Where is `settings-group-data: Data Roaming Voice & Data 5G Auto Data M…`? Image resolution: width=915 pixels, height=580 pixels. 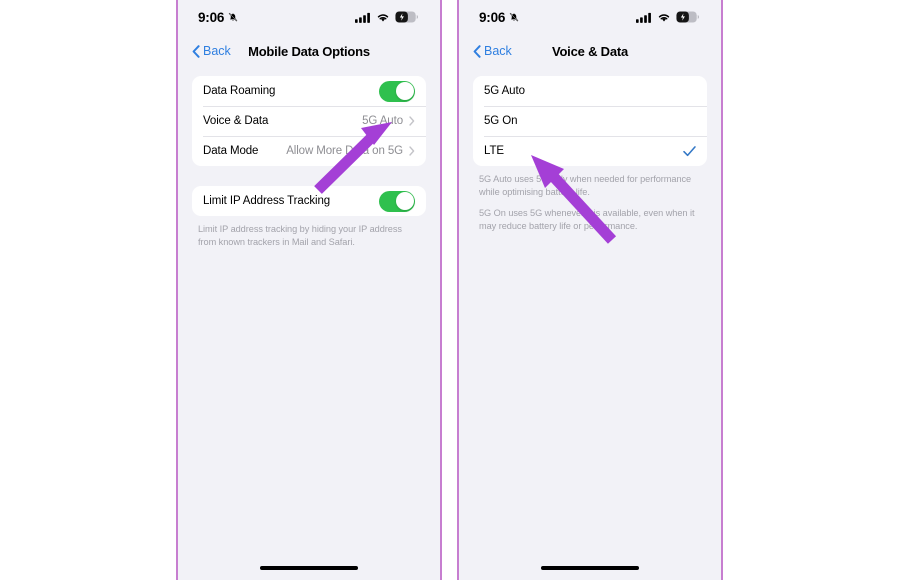 settings-group-data: Data Roaming Voice & Data 5G Auto Data M… is located at coordinates (309, 121).